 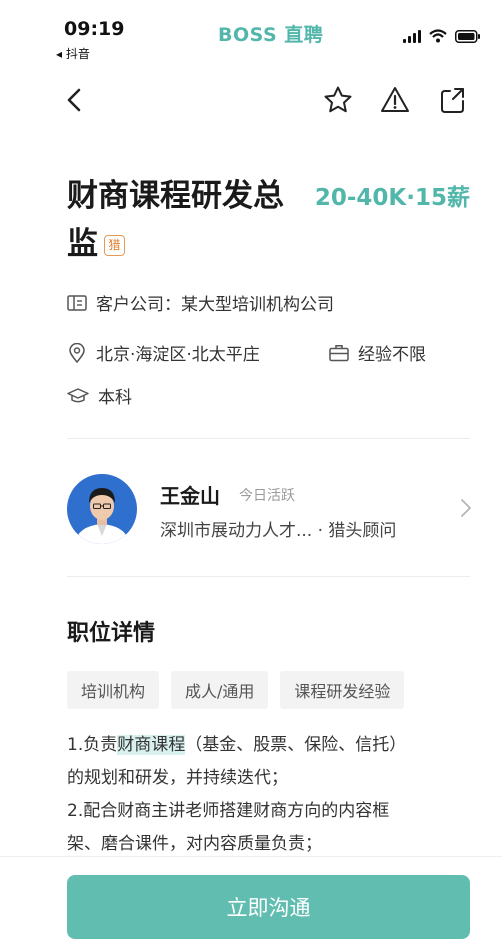 What do you see at coordinates (220, 690) in the screenshot?
I see `tag: 成人/通用` at bounding box center [220, 690].